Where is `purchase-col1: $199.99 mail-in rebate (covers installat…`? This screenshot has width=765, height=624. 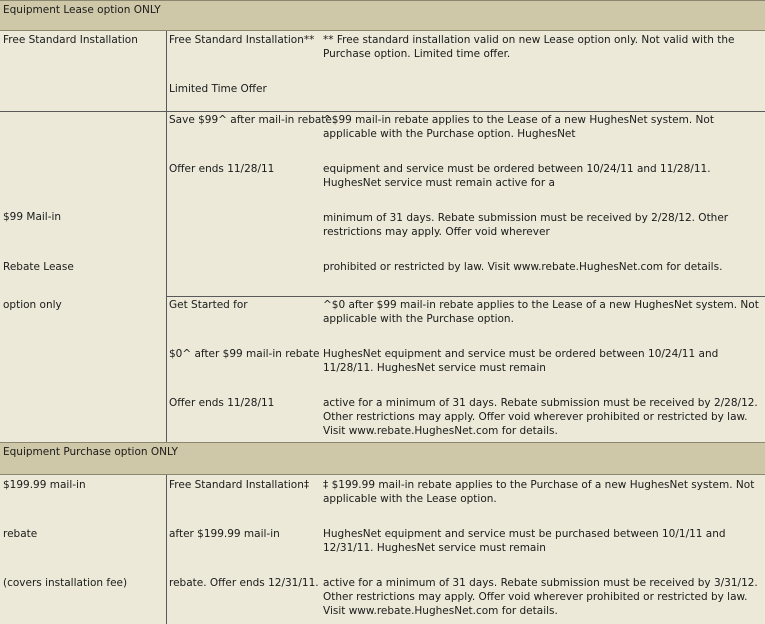 purchase-col1: $199.99 mail-in rebate (covers installat… is located at coordinates (83, 549).